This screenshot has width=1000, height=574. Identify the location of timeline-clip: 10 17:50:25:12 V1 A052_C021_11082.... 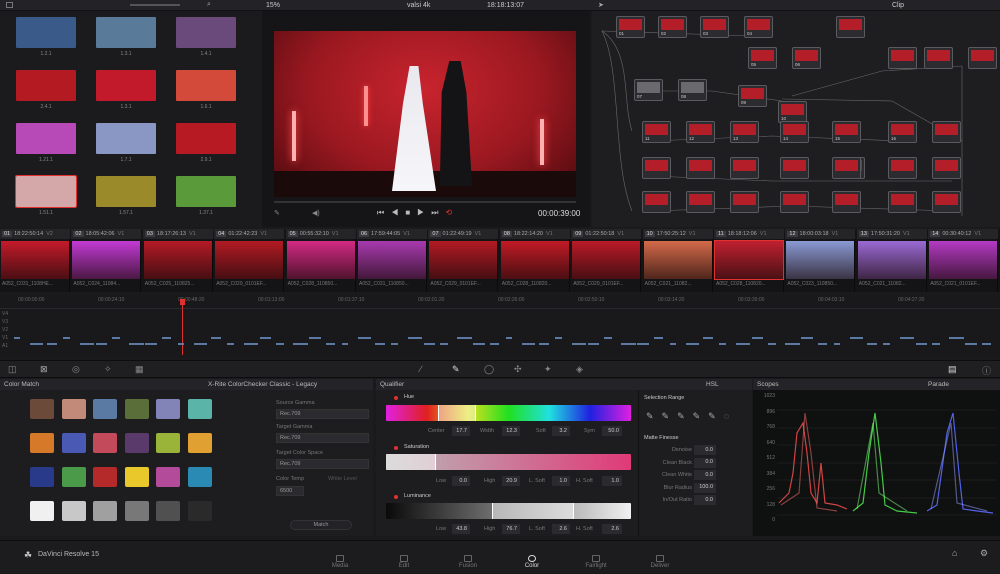
(677, 260).